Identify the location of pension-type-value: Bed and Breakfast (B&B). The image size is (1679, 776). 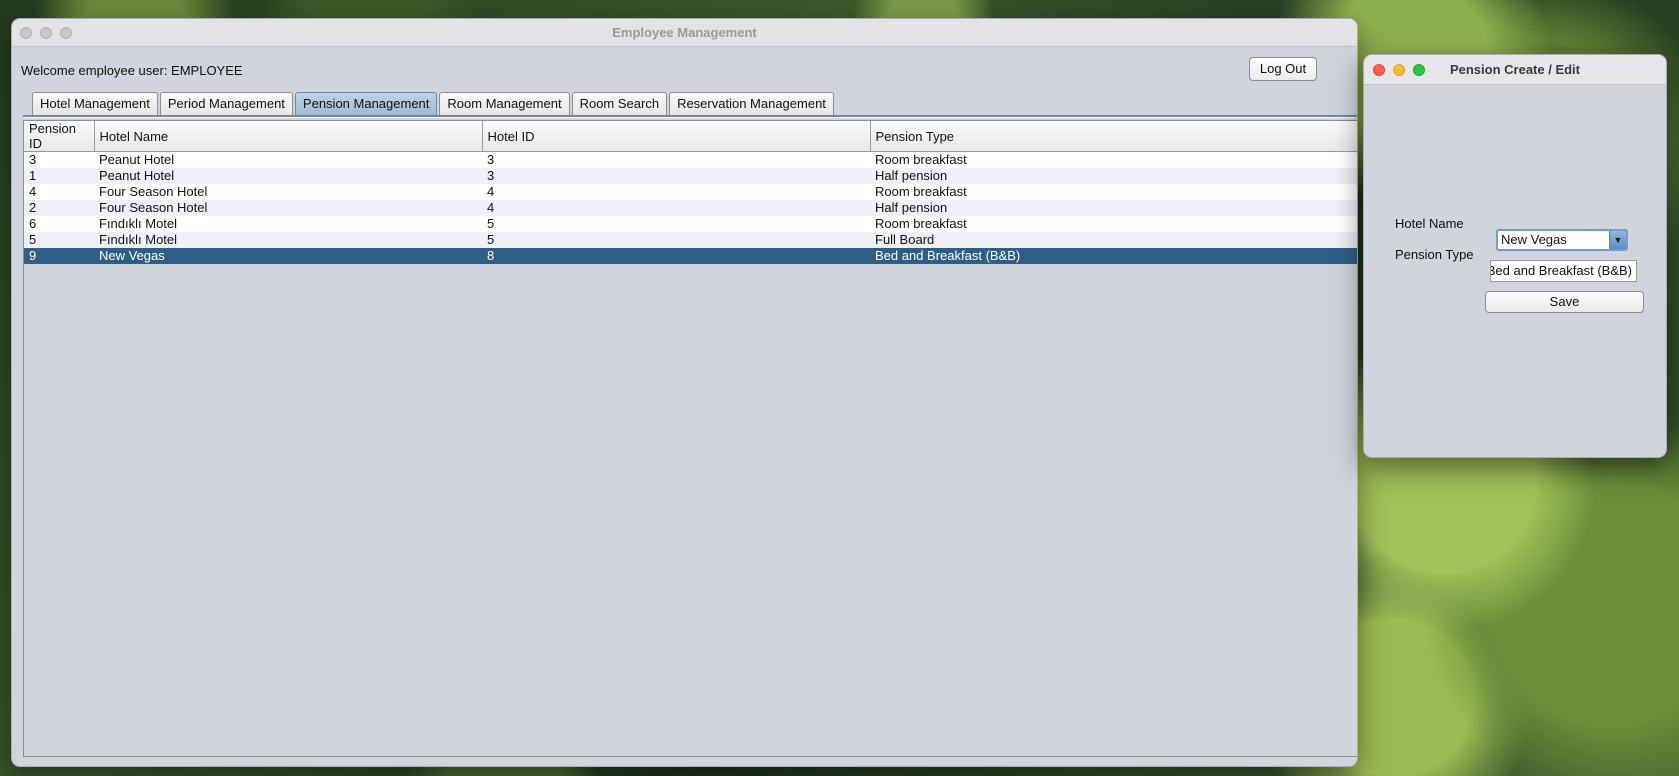
(1561, 270).